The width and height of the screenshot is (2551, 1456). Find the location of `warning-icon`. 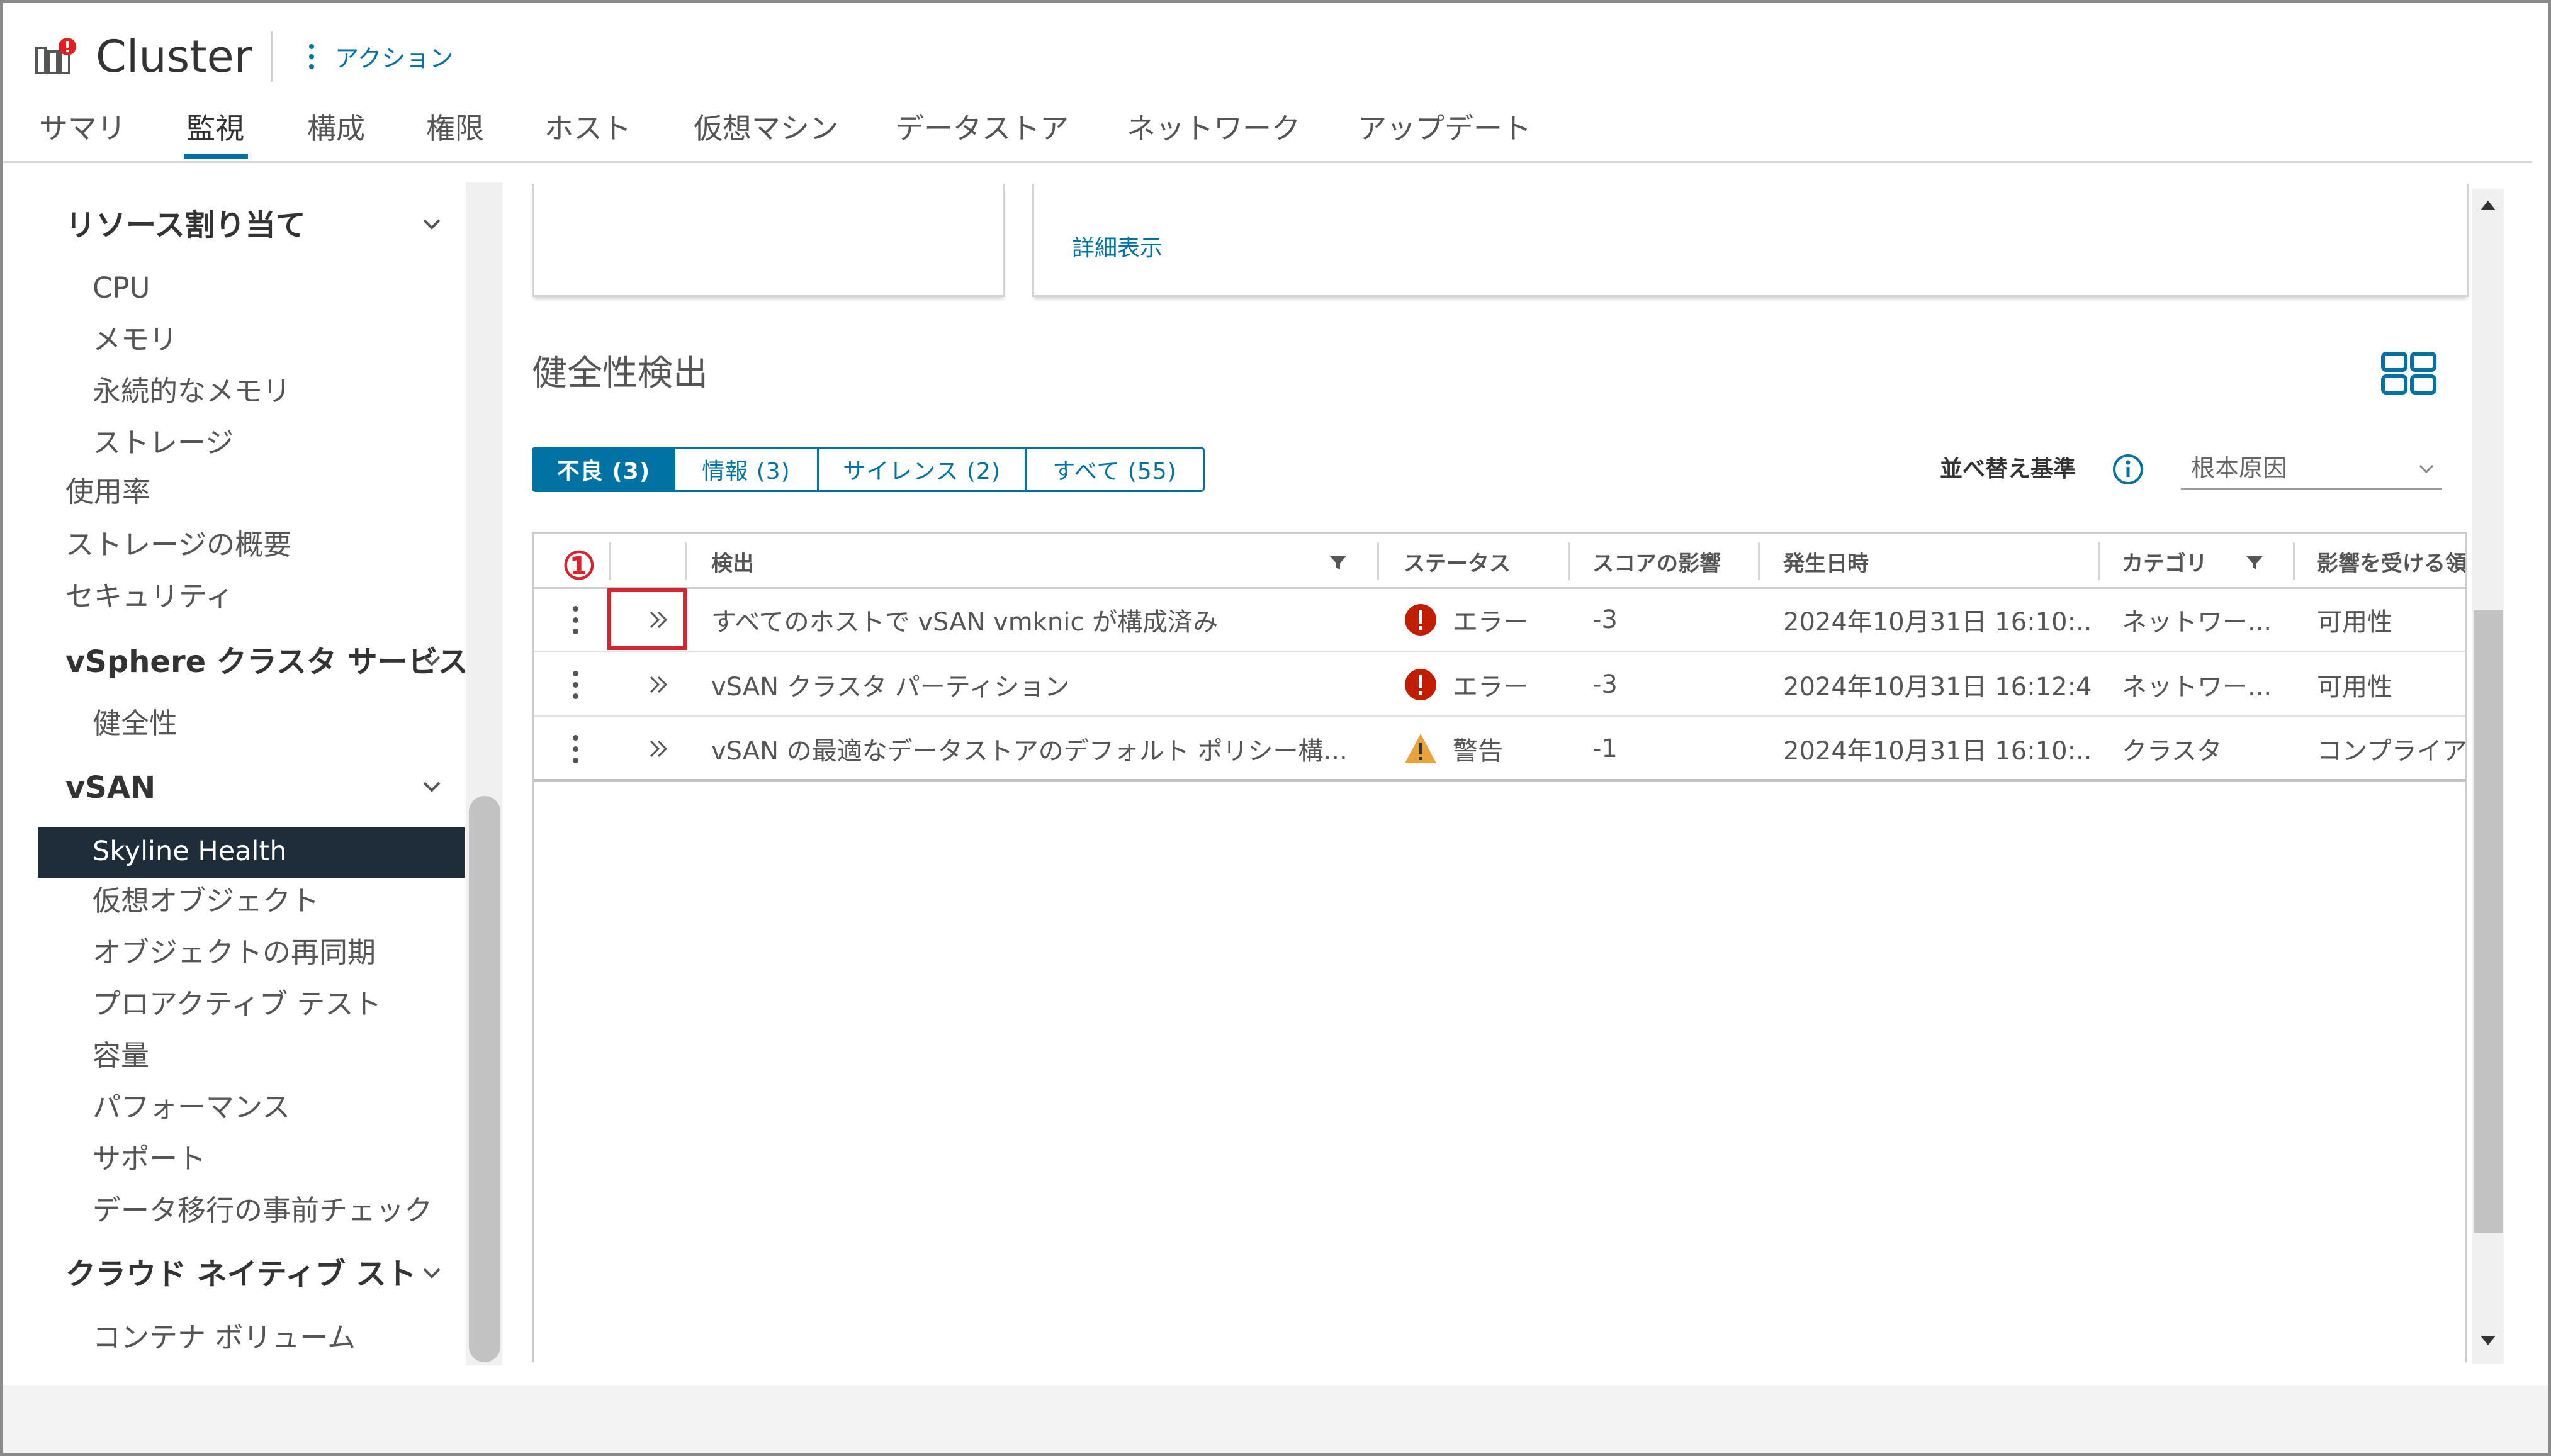

warning-icon is located at coordinates (1420, 748).